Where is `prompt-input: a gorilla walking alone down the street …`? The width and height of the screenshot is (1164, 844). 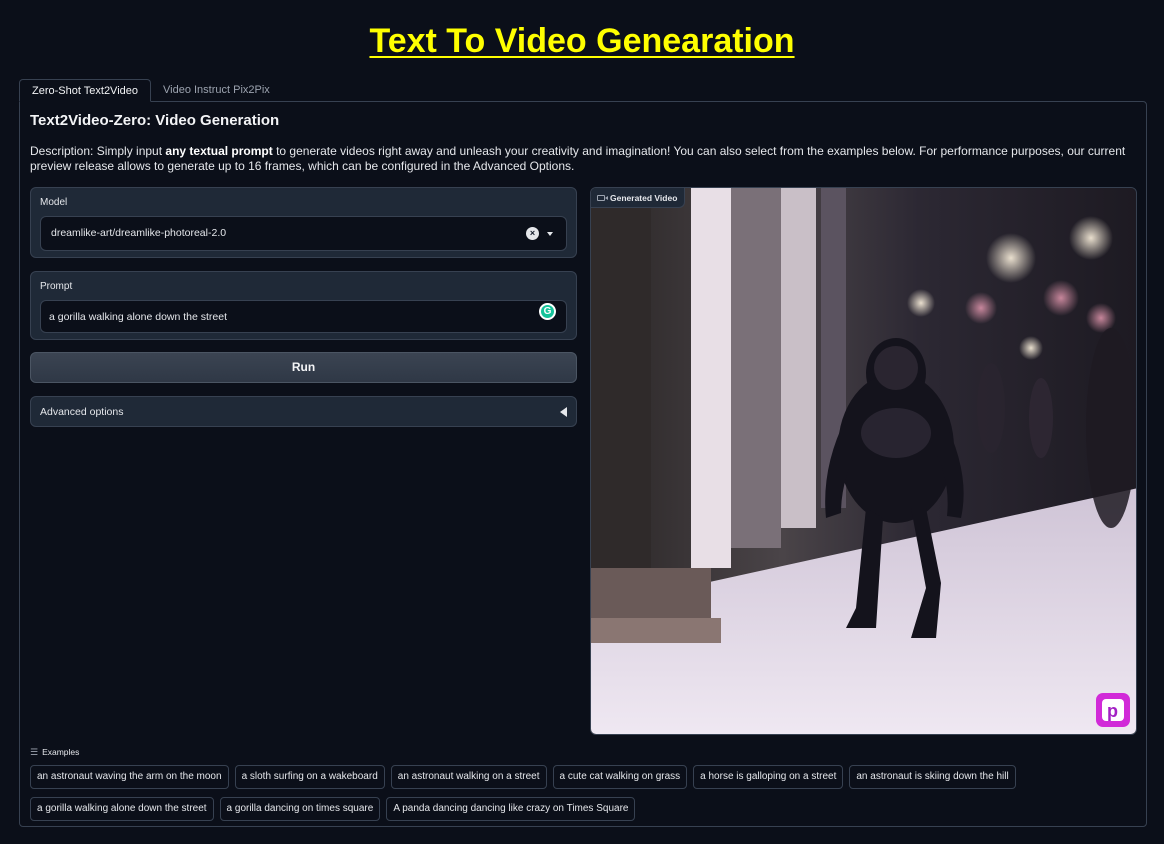
prompt-input: a gorilla walking alone down the street … is located at coordinates (303, 316).